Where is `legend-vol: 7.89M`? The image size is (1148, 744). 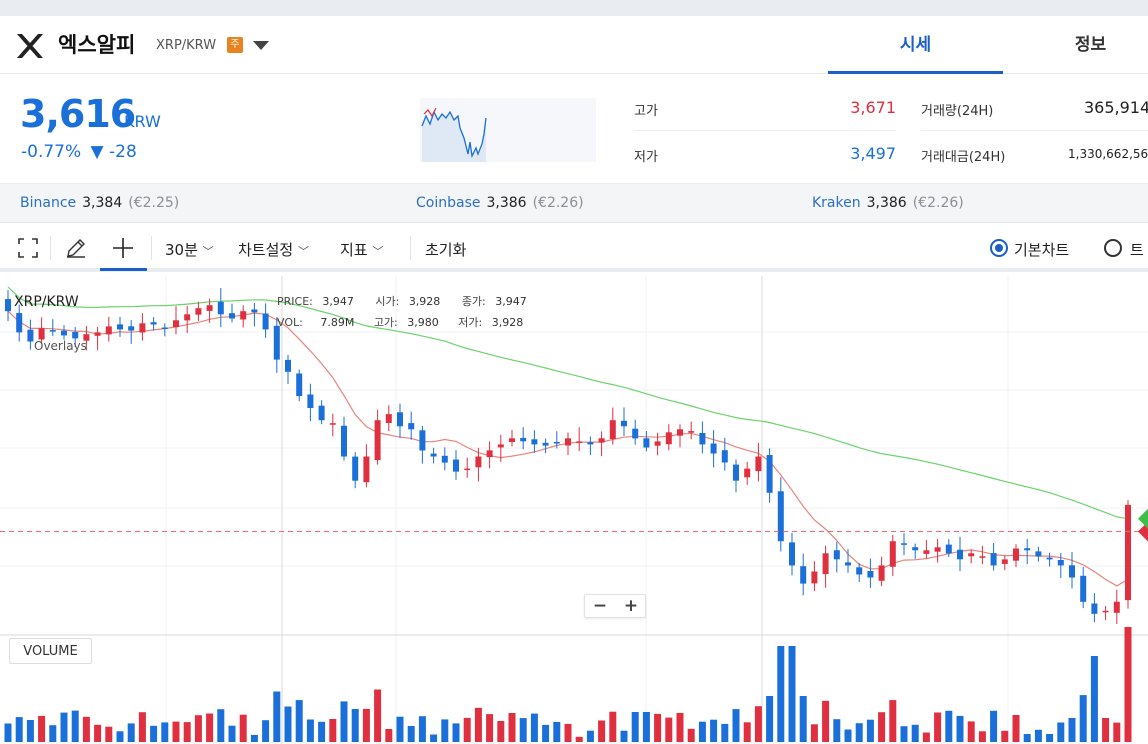
legend-vol: 7.89M is located at coordinates (337, 322).